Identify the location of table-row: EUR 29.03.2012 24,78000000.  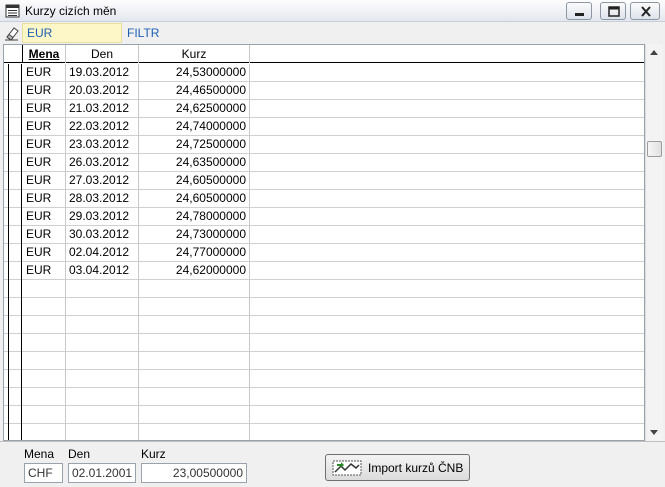
(324, 217).